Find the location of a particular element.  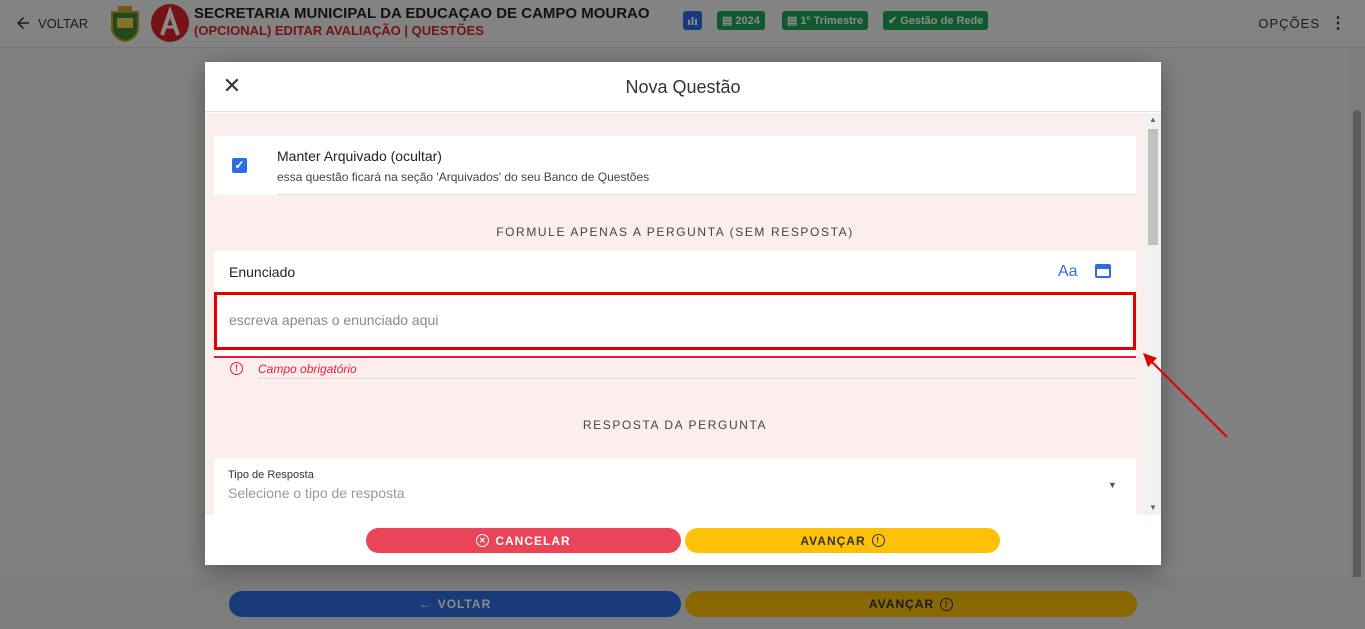

error-underline is located at coordinates (675, 357).